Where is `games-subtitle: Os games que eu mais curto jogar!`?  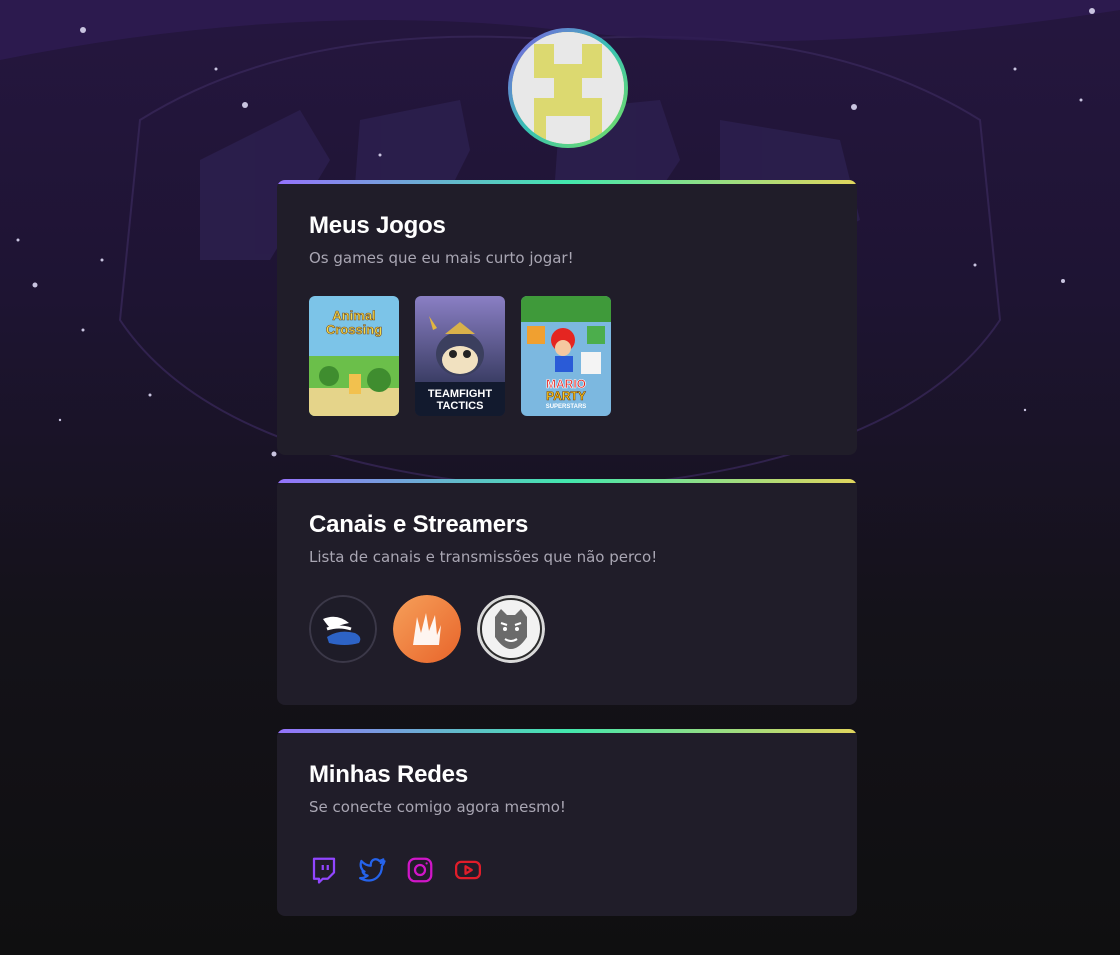
games-subtitle: Os games que eu mais curto jogar! is located at coordinates (441, 258).